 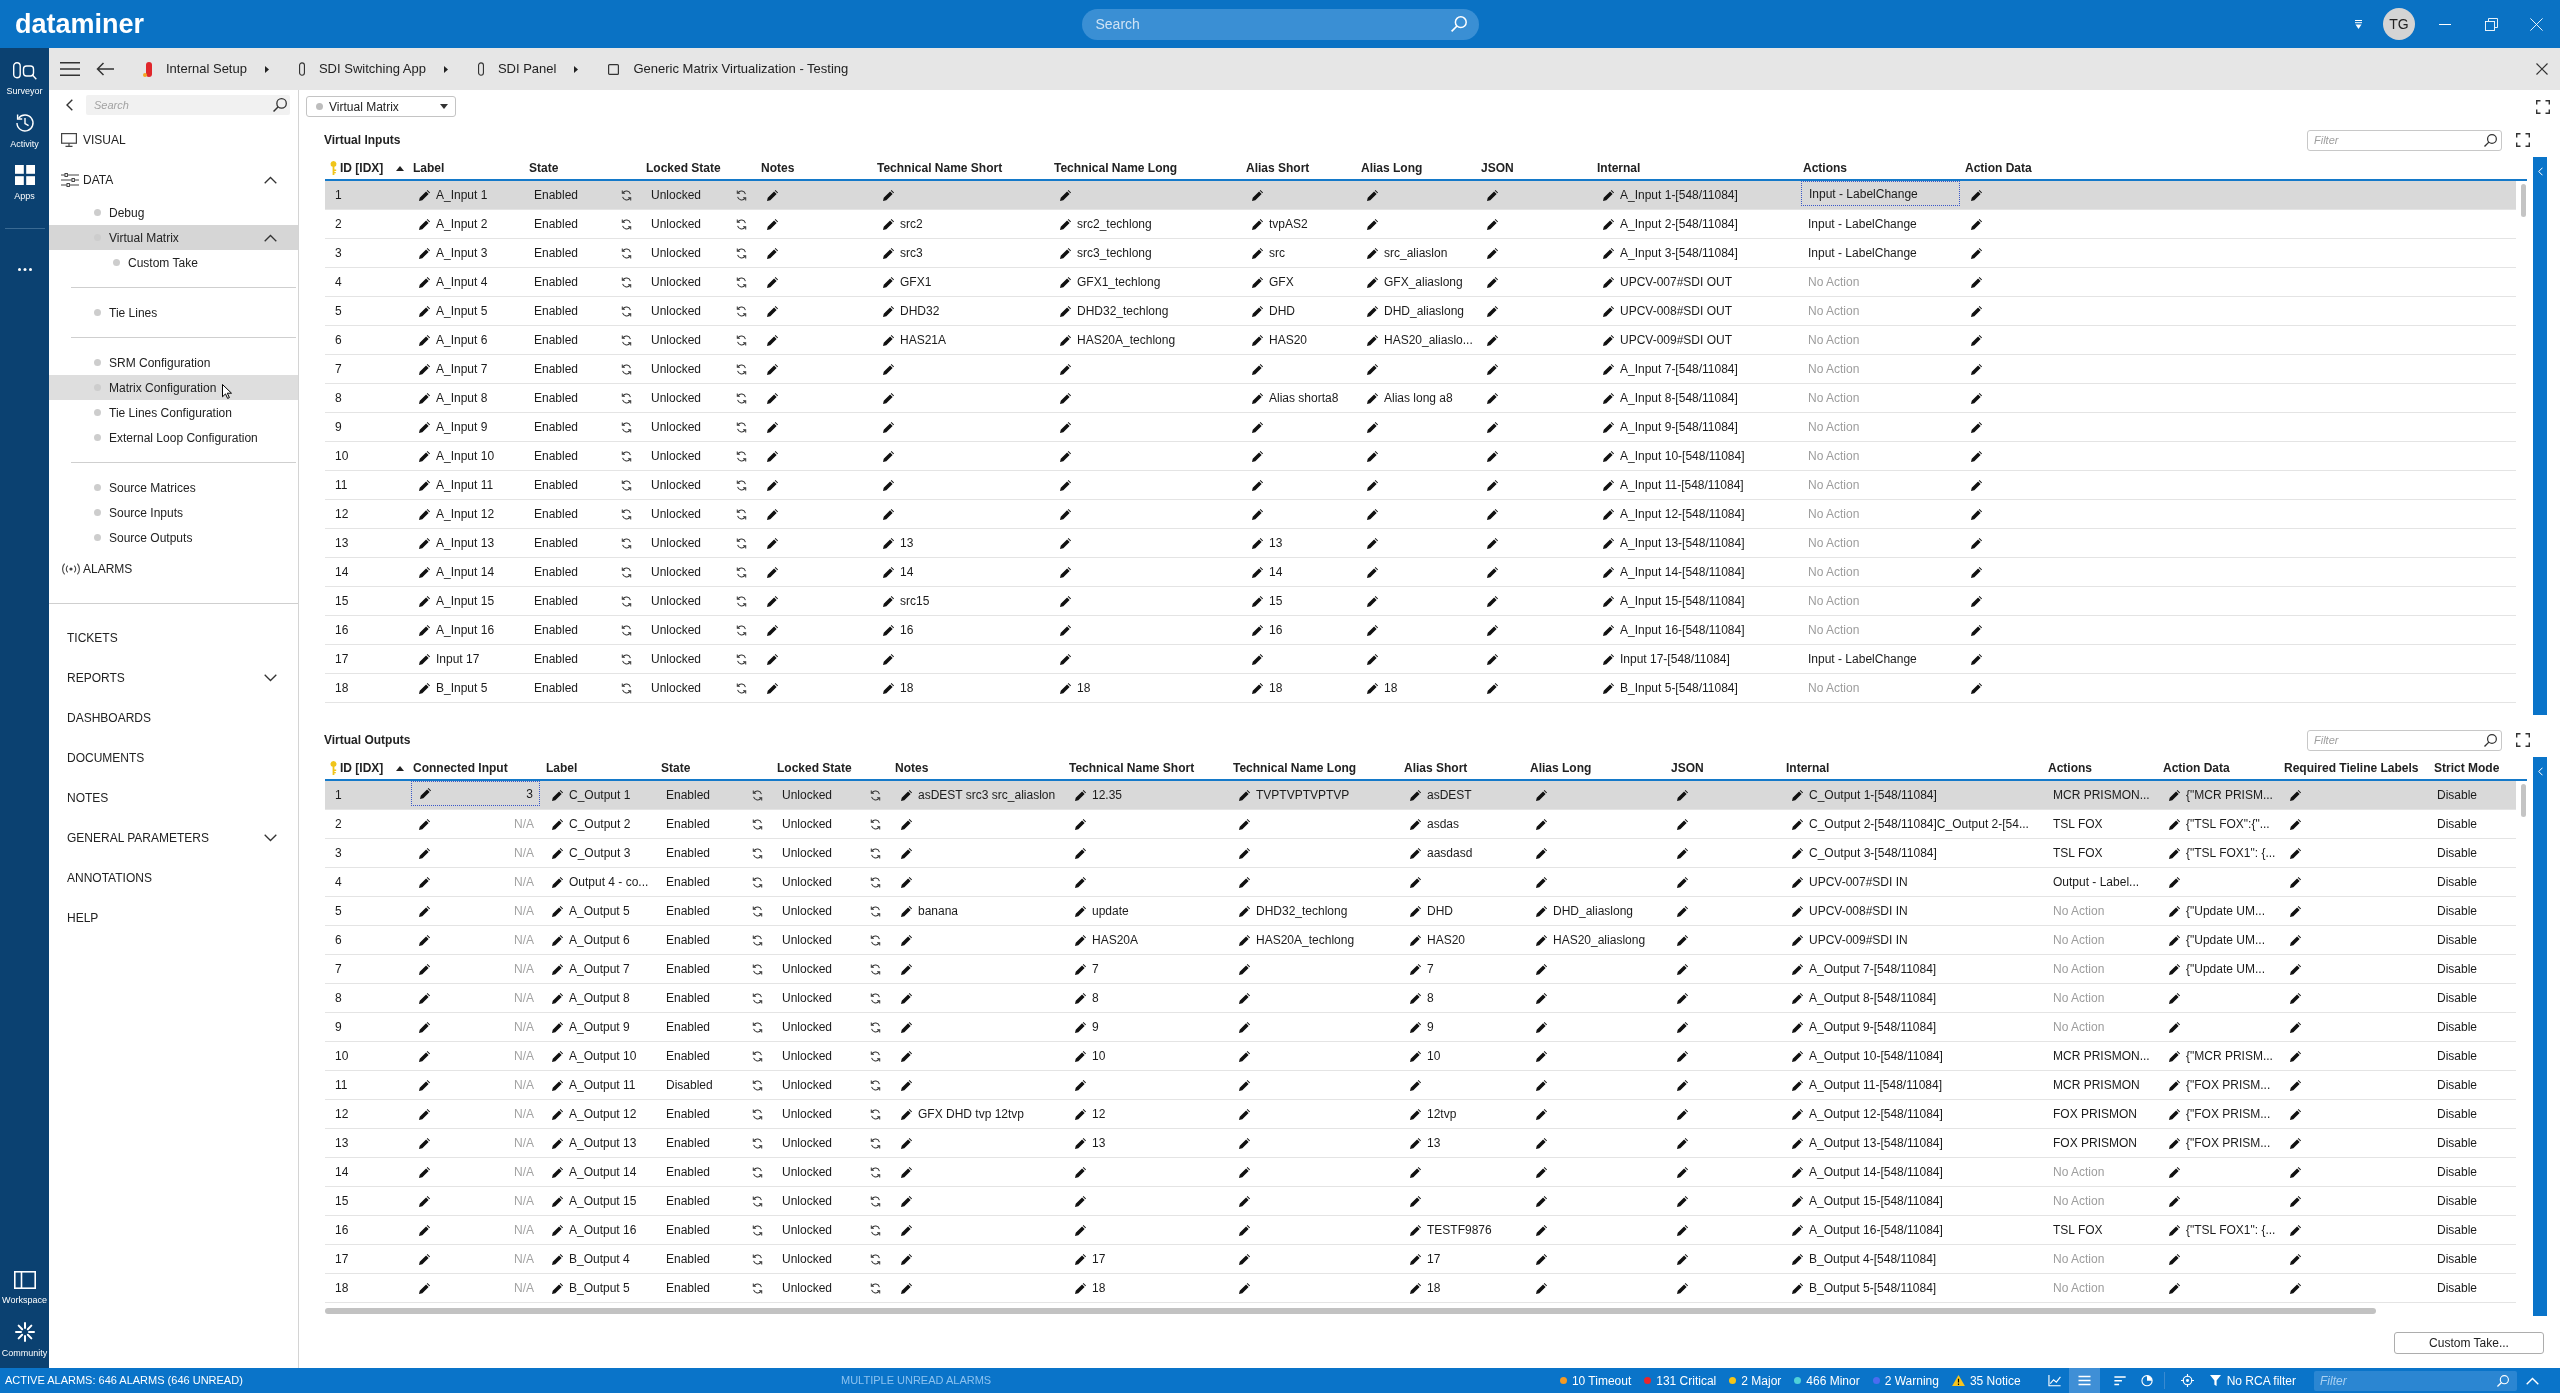 I want to click on minimize-icon, so click(x=2445, y=24).